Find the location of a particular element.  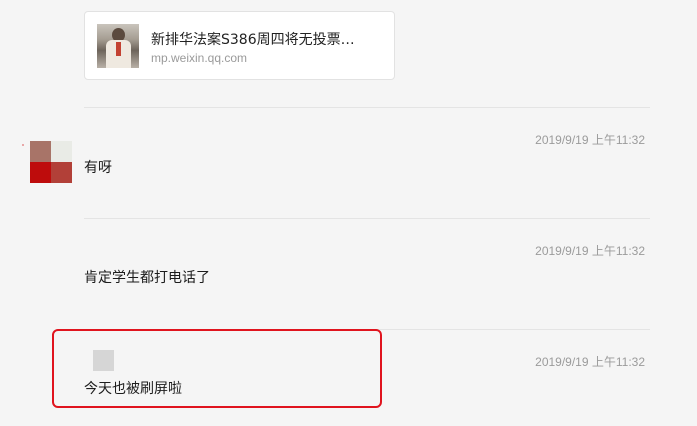

shared-link-card: 新排华法案S386周四将无投票… mp.weixin.qq.com is located at coordinates (239, 45).